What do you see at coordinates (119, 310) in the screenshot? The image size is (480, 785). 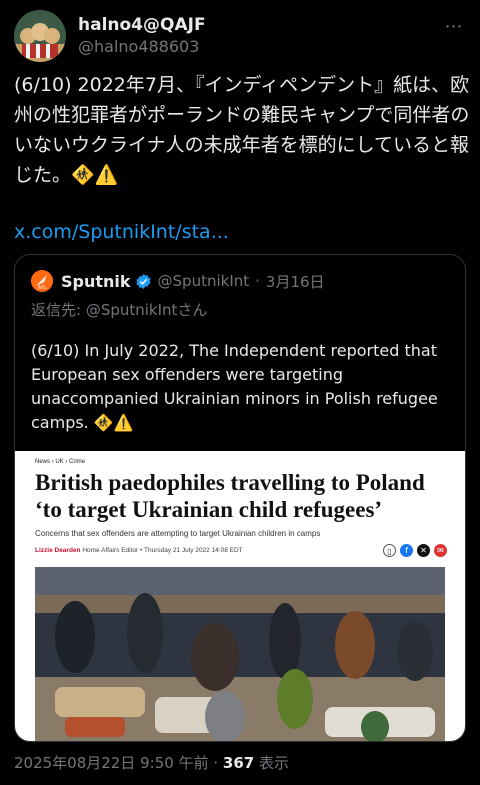 I see `reply-to-label: 返信先: @SputnikIntさん` at bounding box center [119, 310].